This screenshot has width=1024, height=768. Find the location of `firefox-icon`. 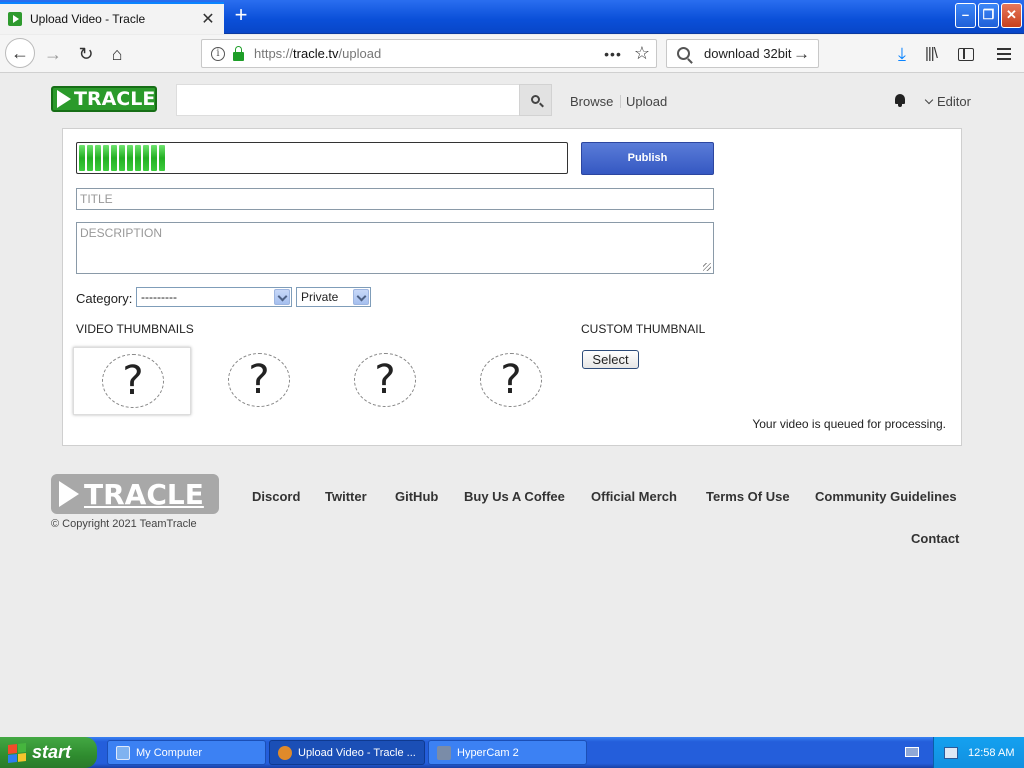

firefox-icon is located at coordinates (285, 752).